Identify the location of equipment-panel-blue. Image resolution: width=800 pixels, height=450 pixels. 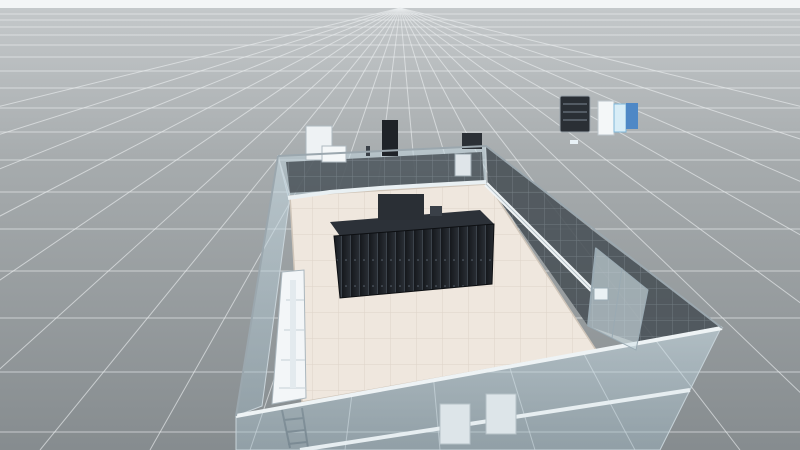
(620, 118).